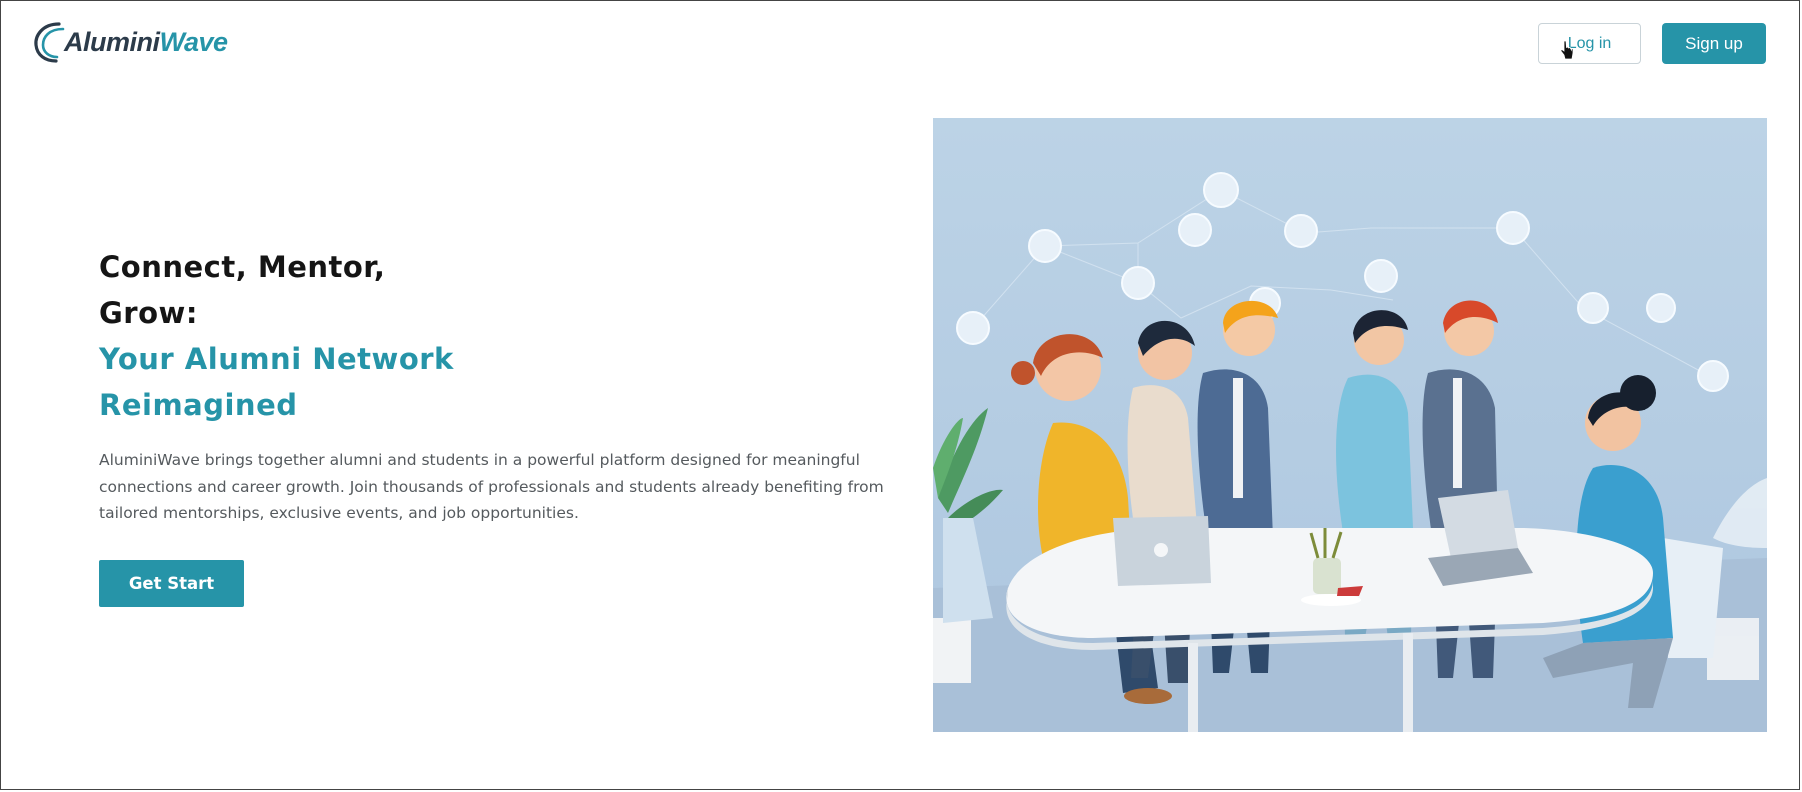  What do you see at coordinates (198, 405) in the screenshot?
I see `hero-accent-line-2: Reimagined` at bounding box center [198, 405].